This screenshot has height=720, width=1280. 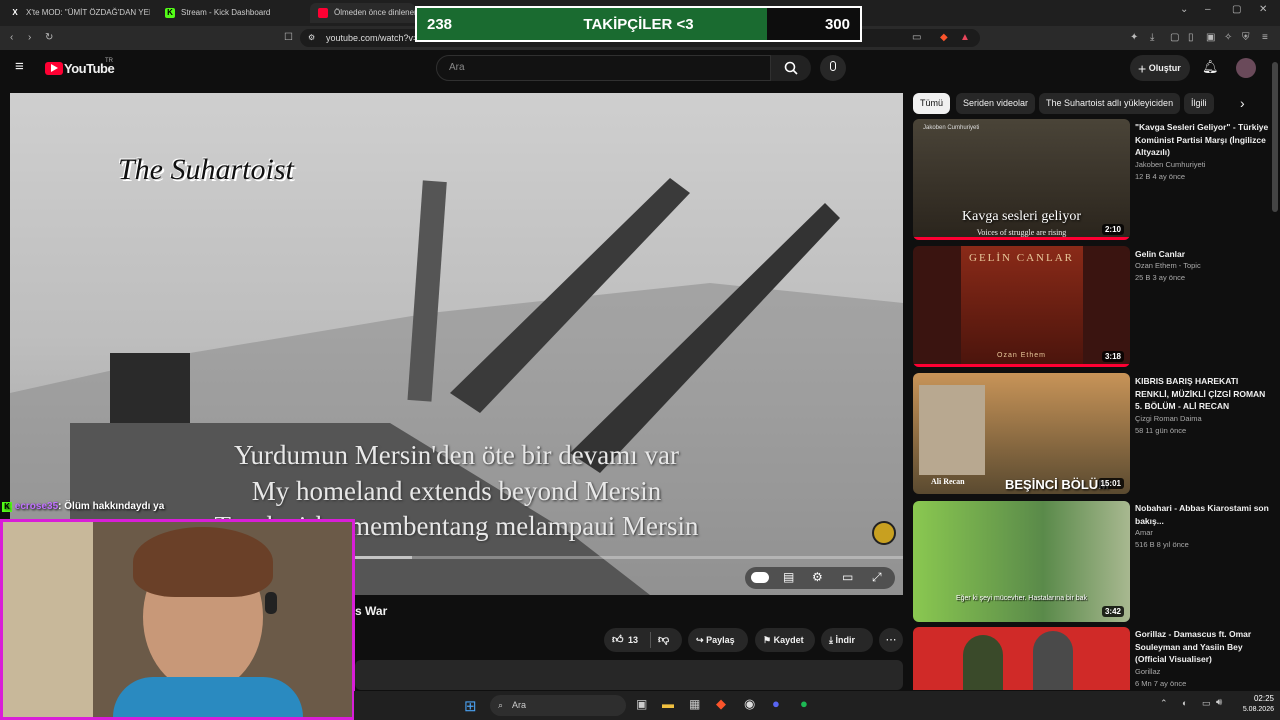 I want to click on voice-search-button, so click(x=833, y=68).